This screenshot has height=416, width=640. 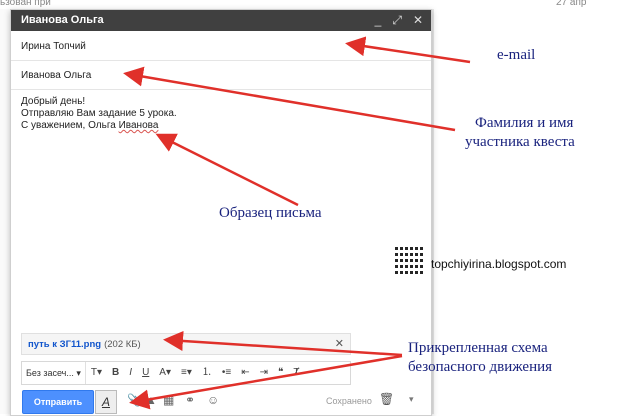 I want to click on arrow-email, so click(x=408, y=50).